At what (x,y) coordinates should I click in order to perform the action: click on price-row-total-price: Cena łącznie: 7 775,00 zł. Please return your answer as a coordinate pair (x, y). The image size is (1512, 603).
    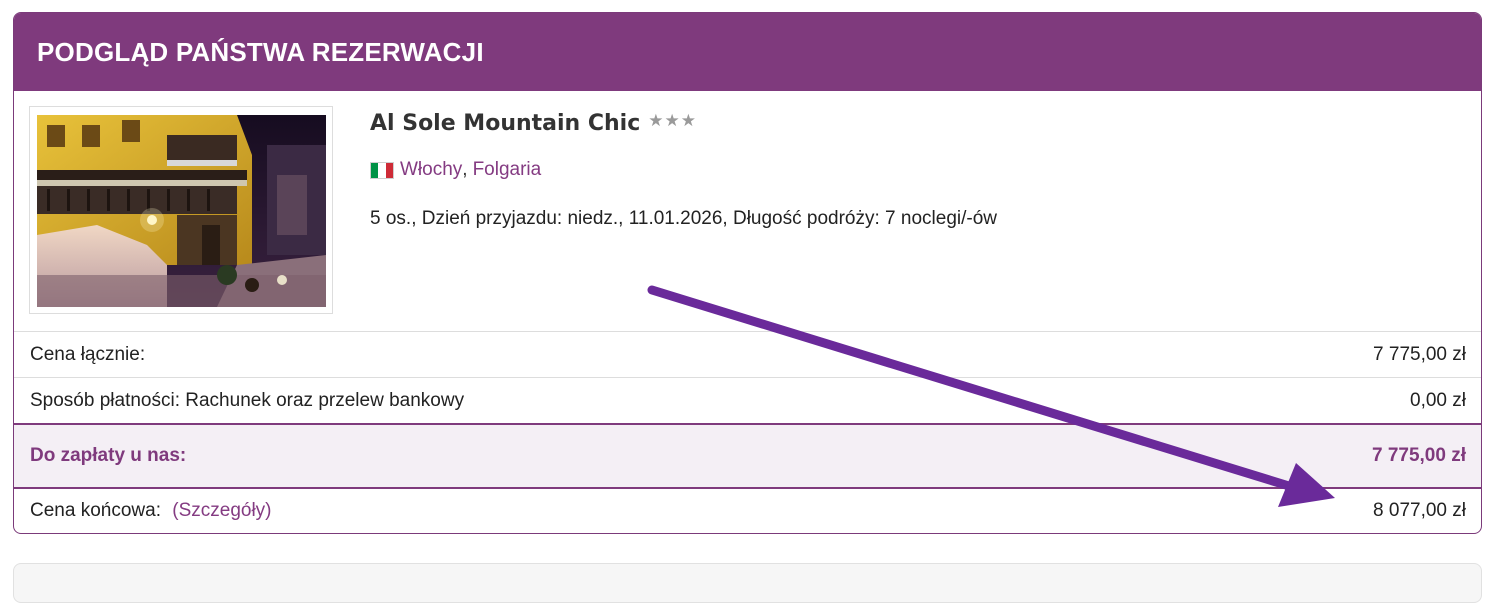
    Looking at the image, I should click on (747, 354).